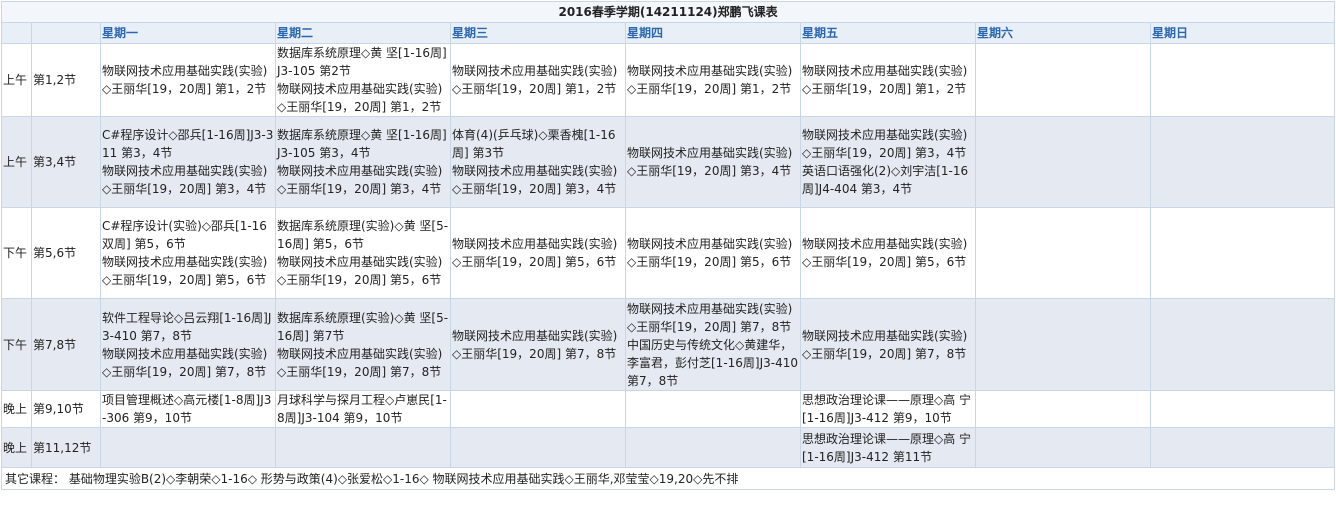 The height and width of the screenshot is (505, 1336). Describe the element at coordinates (538, 33) in the screenshot. I see `day-header: 星期三` at that location.